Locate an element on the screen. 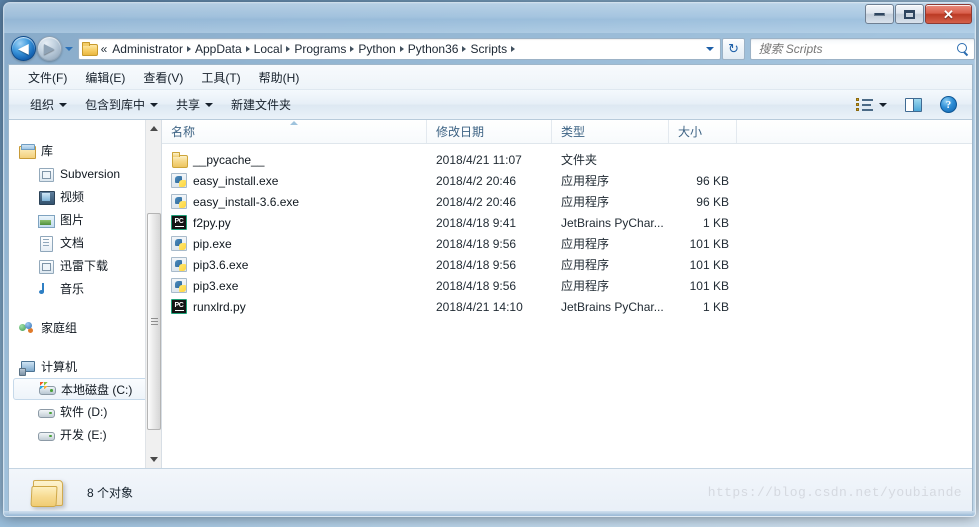 This screenshot has width=979, height=527. close-button: ✕ is located at coordinates (948, 14).